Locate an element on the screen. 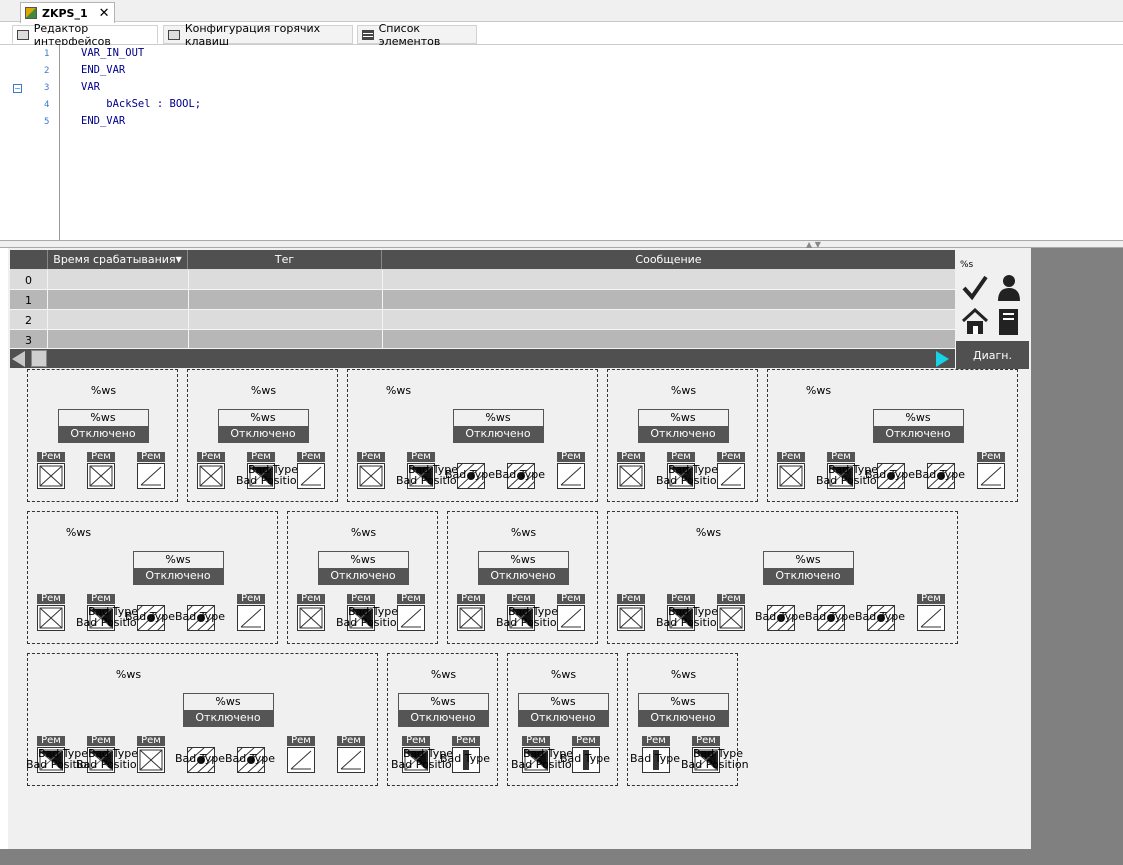 The width and height of the screenshot is (1123, 865). column-header-message: Сообщение is located at coordinates (668, 259).